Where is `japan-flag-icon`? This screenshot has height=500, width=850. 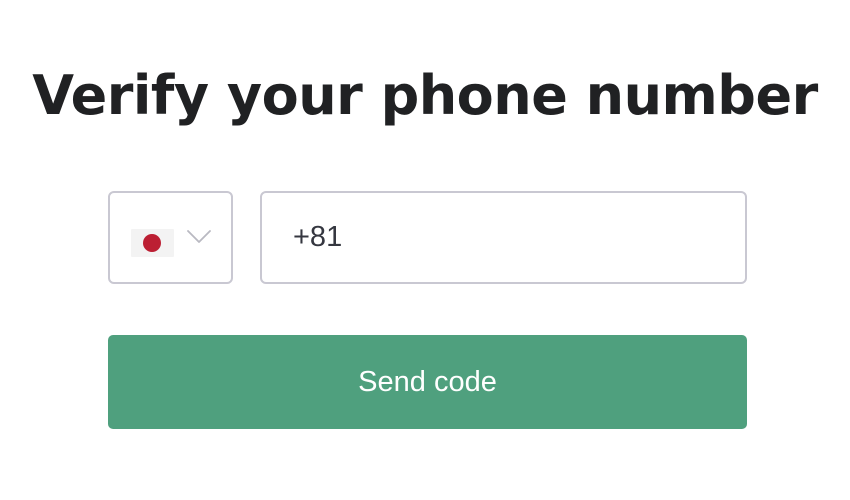
japan-flag-icon is located at coordinates (152, 243).